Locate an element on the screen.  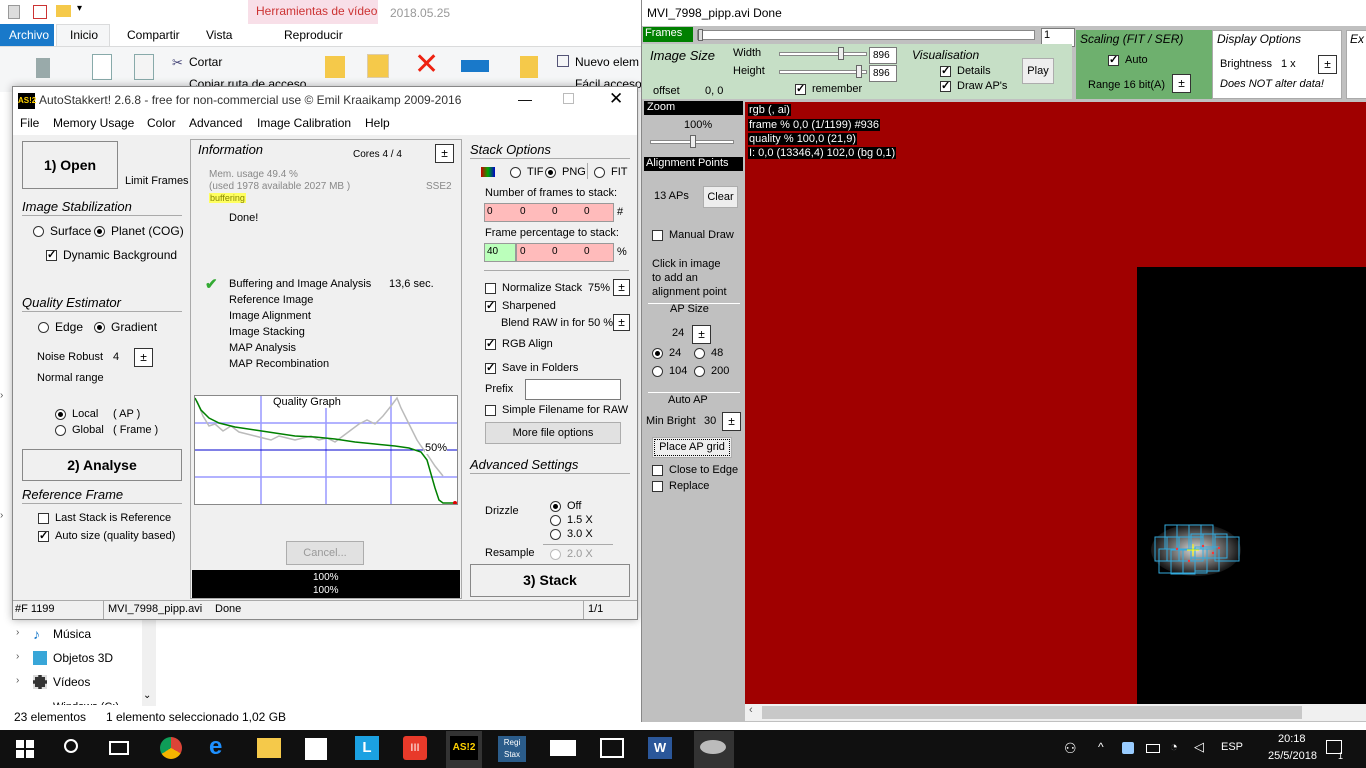
rgb-align-checkbox: RGB Align is located at coordinates (519, 343).